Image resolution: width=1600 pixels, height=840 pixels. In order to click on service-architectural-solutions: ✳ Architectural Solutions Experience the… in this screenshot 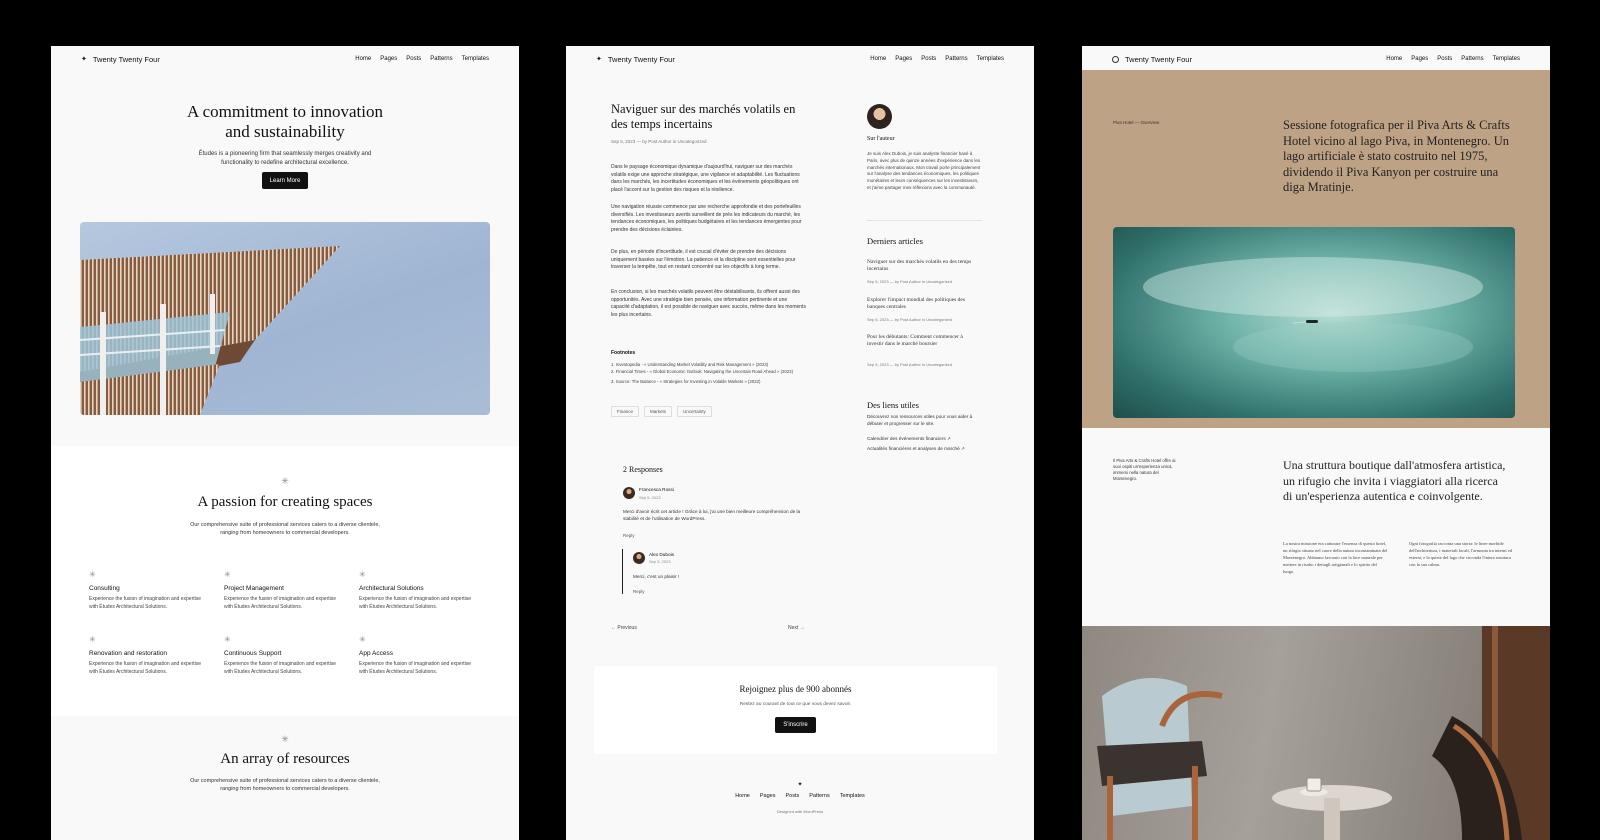, I will do `click(419, 591)`.